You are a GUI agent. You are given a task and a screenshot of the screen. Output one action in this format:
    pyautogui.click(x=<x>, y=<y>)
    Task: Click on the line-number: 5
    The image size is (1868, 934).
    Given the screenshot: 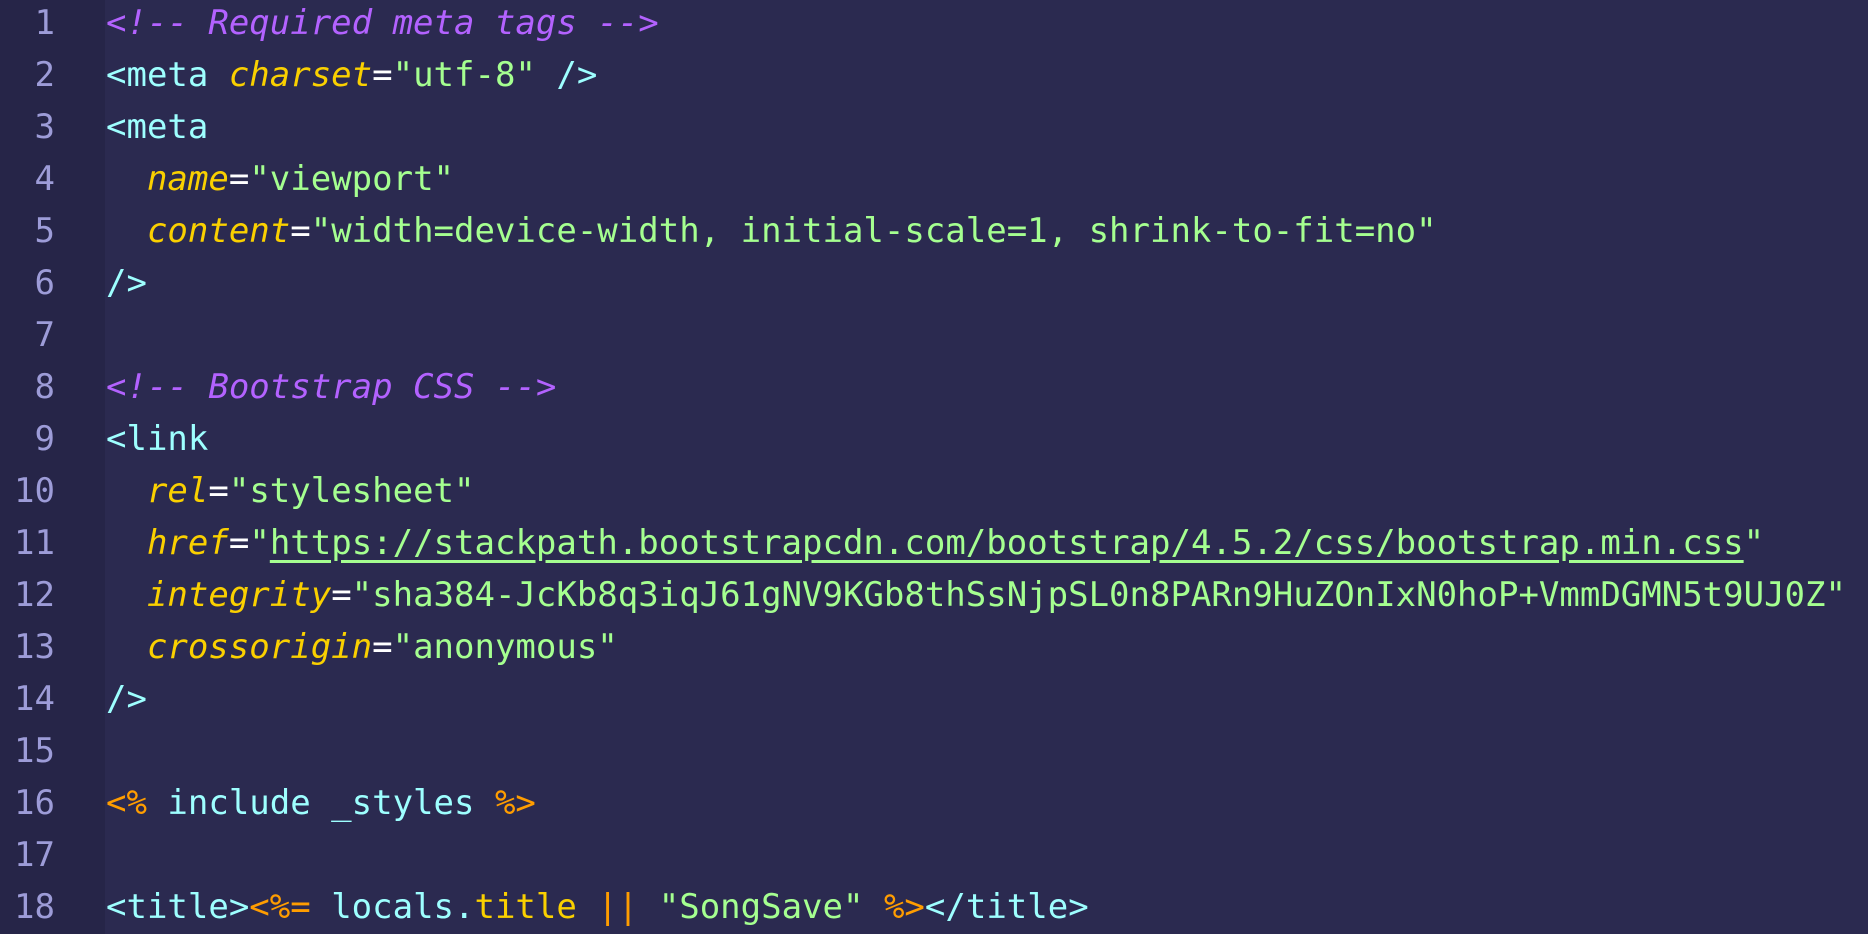 What is the action you would take?
    pyautogui.click(x=44, y=231)
    